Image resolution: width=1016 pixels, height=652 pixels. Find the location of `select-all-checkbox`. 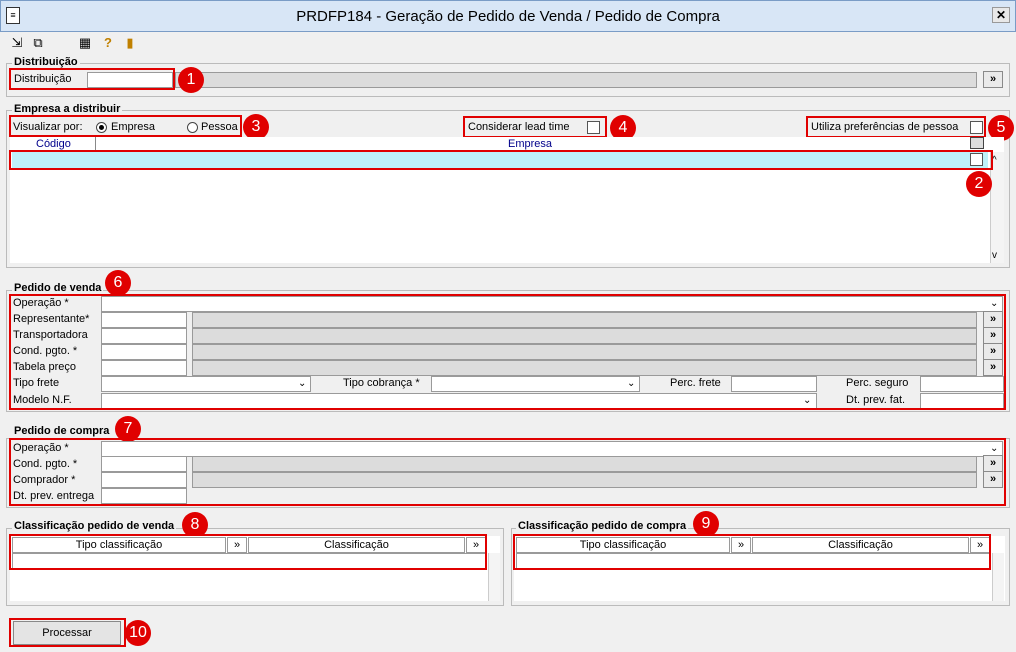

select-all-checkbox is located at coordinates (977, 143).